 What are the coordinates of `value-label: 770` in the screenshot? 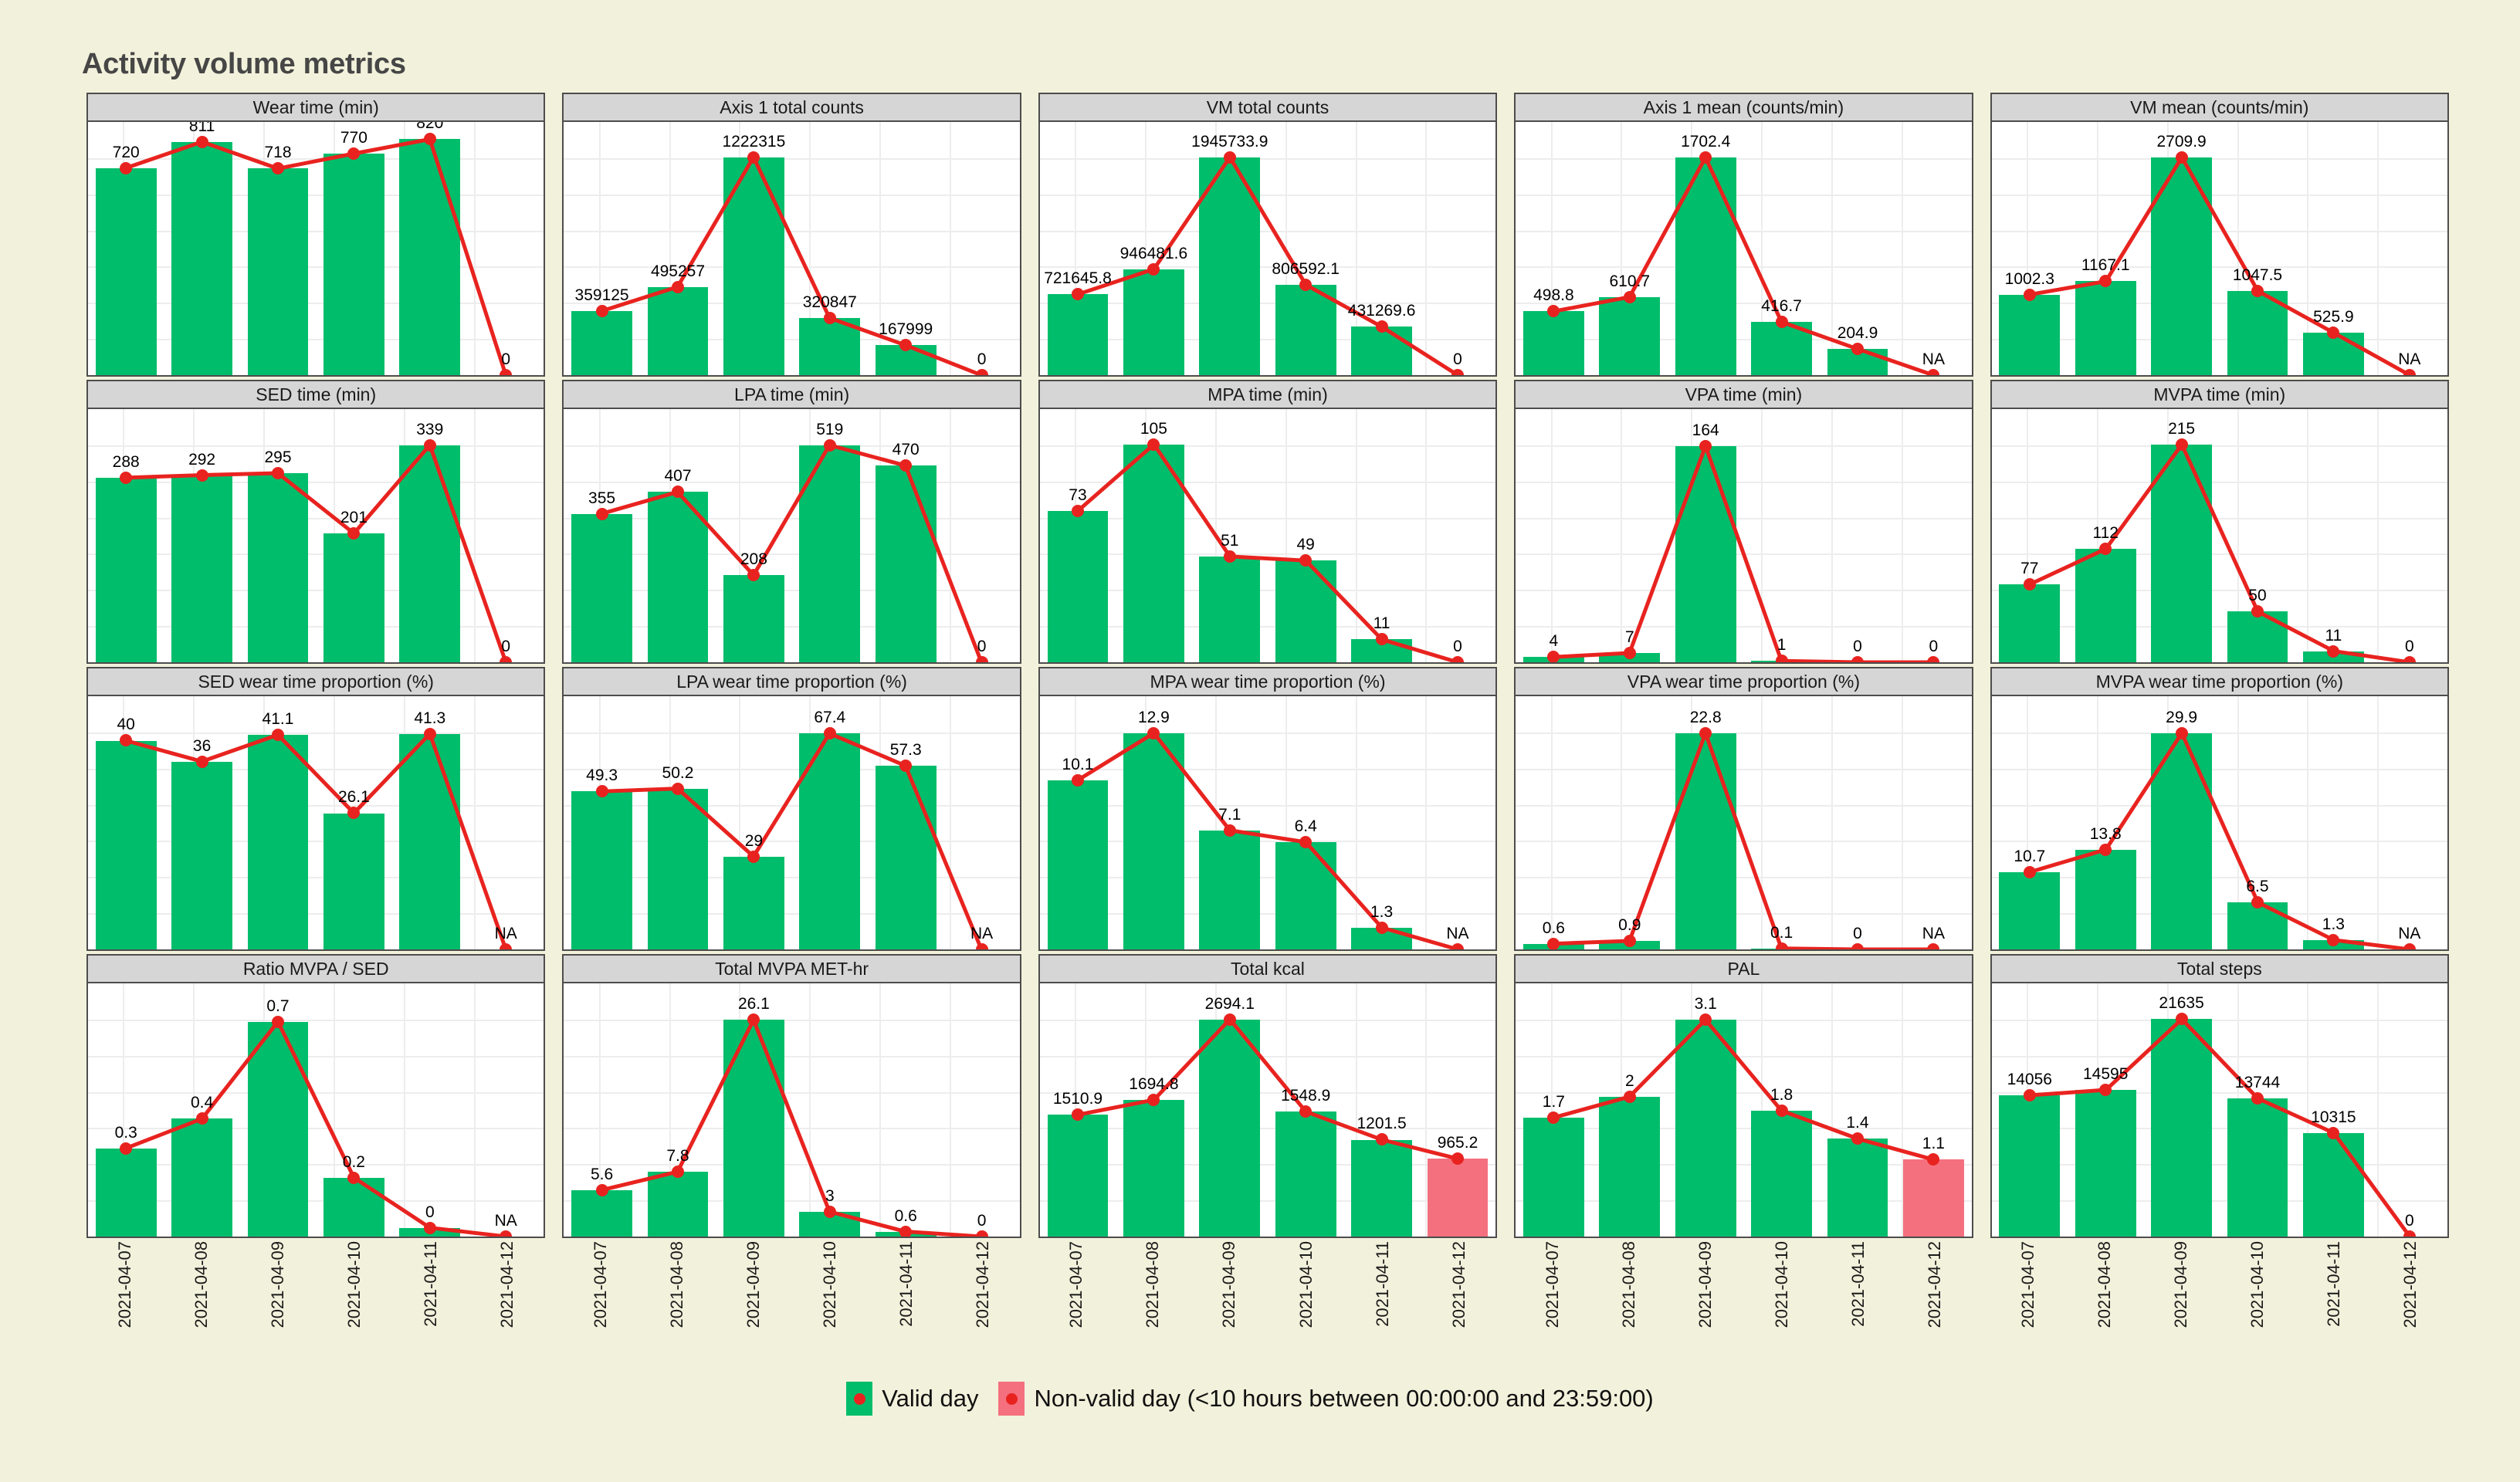 It's located at (354, 138).